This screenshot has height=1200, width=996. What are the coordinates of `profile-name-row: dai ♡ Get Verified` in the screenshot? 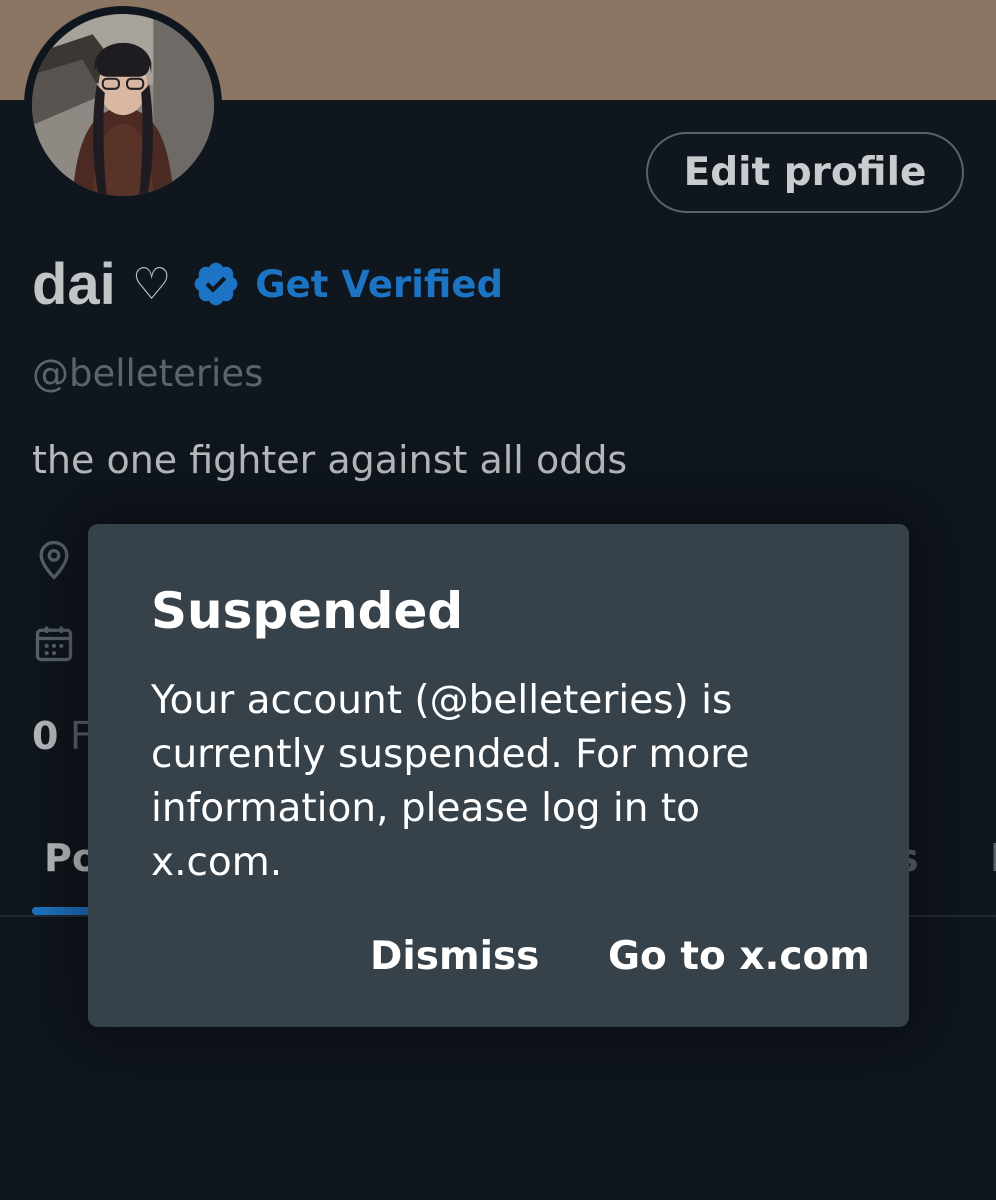 It's located at (267, 284).